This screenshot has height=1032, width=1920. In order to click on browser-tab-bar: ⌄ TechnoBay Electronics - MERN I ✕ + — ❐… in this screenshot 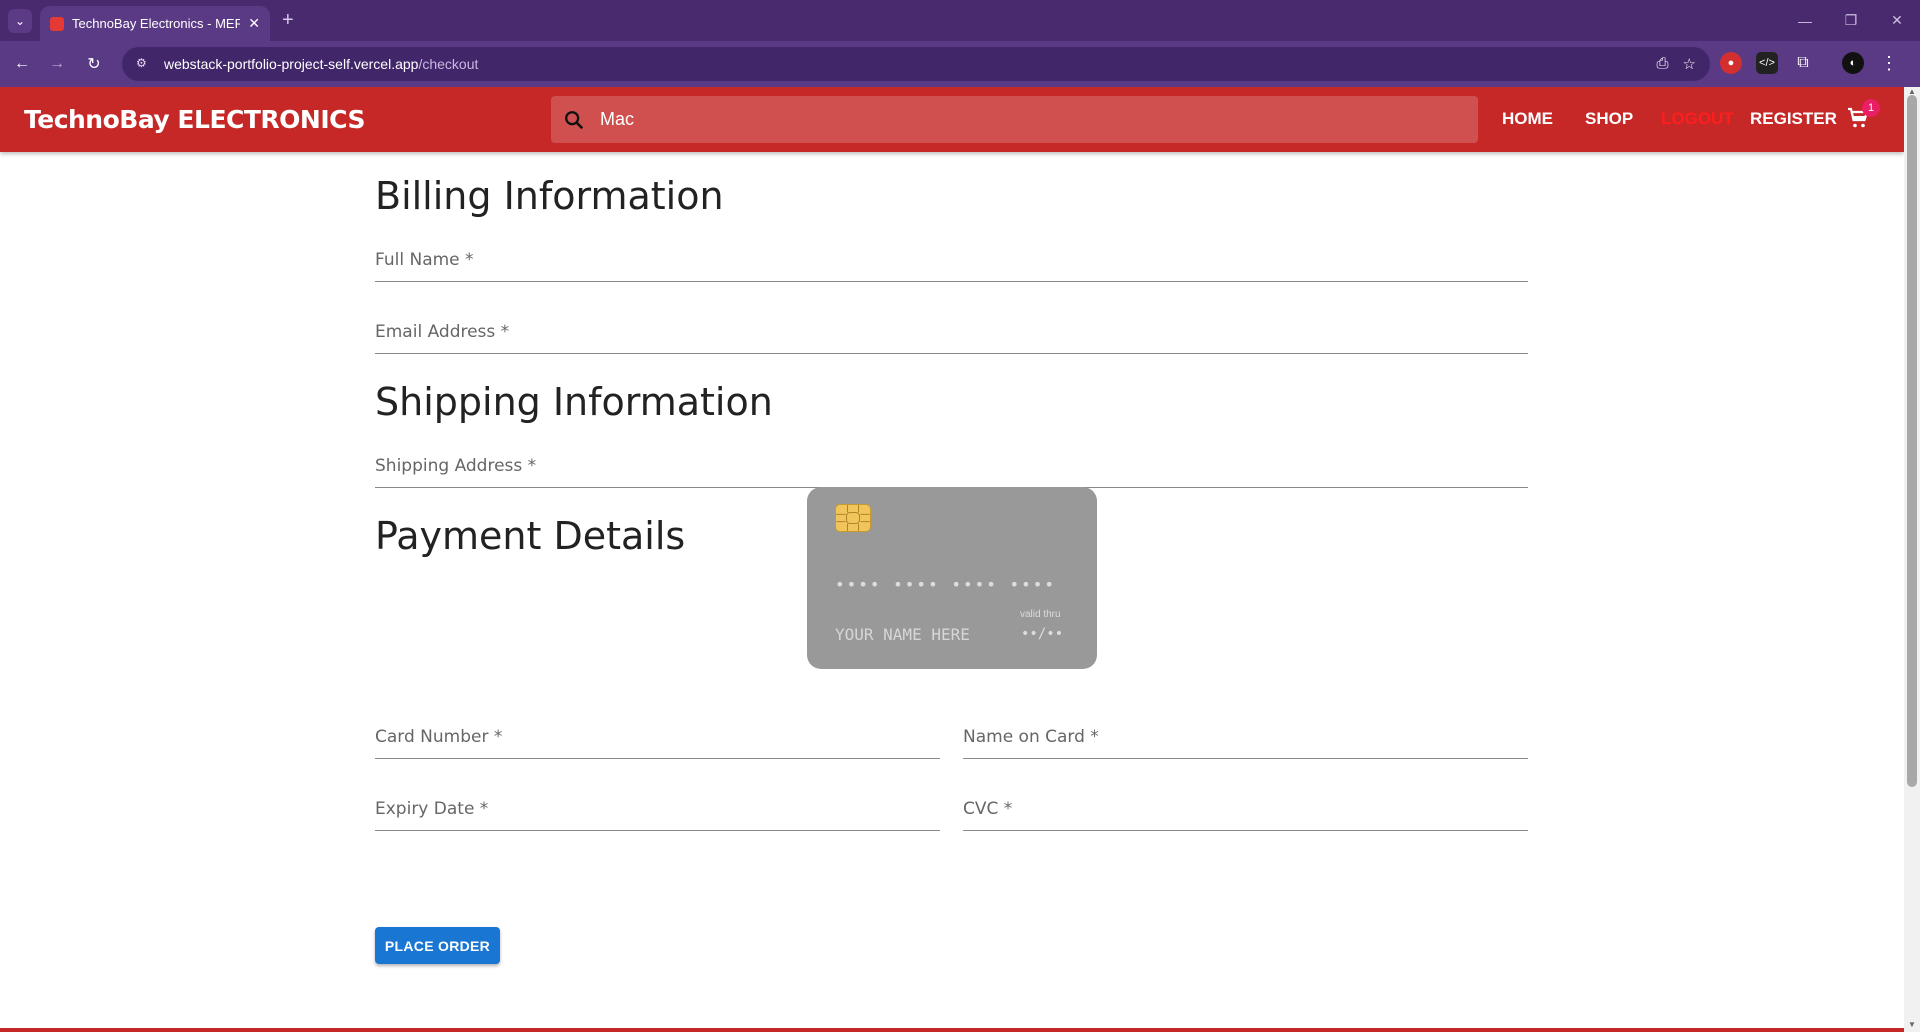, I will do `click(960, 20)`.